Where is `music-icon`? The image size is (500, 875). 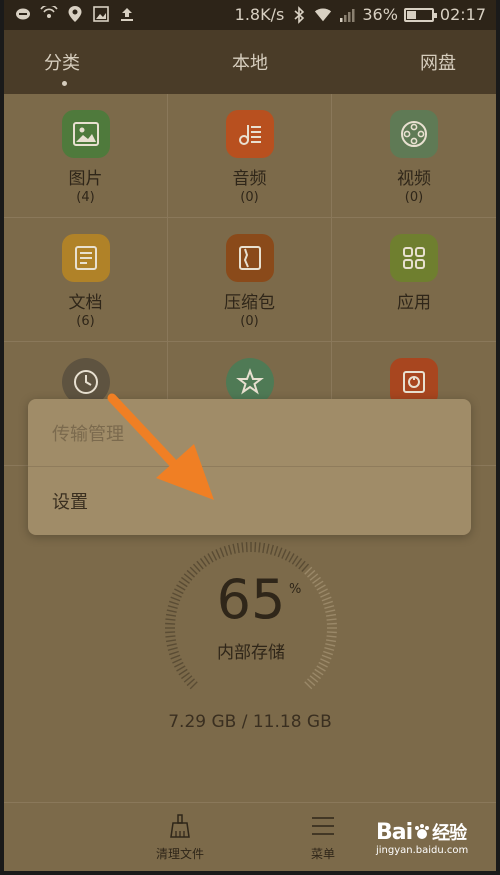
music-icon is located at coordinates (249, 134).